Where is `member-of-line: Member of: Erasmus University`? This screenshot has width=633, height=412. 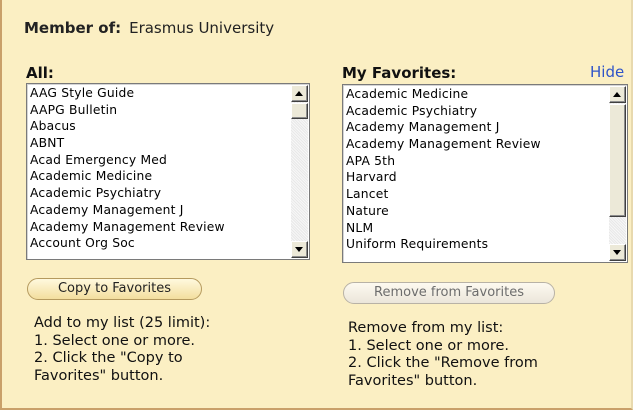 member-of-line: Member of: Erasmus University is located at coordinates (149, 28).